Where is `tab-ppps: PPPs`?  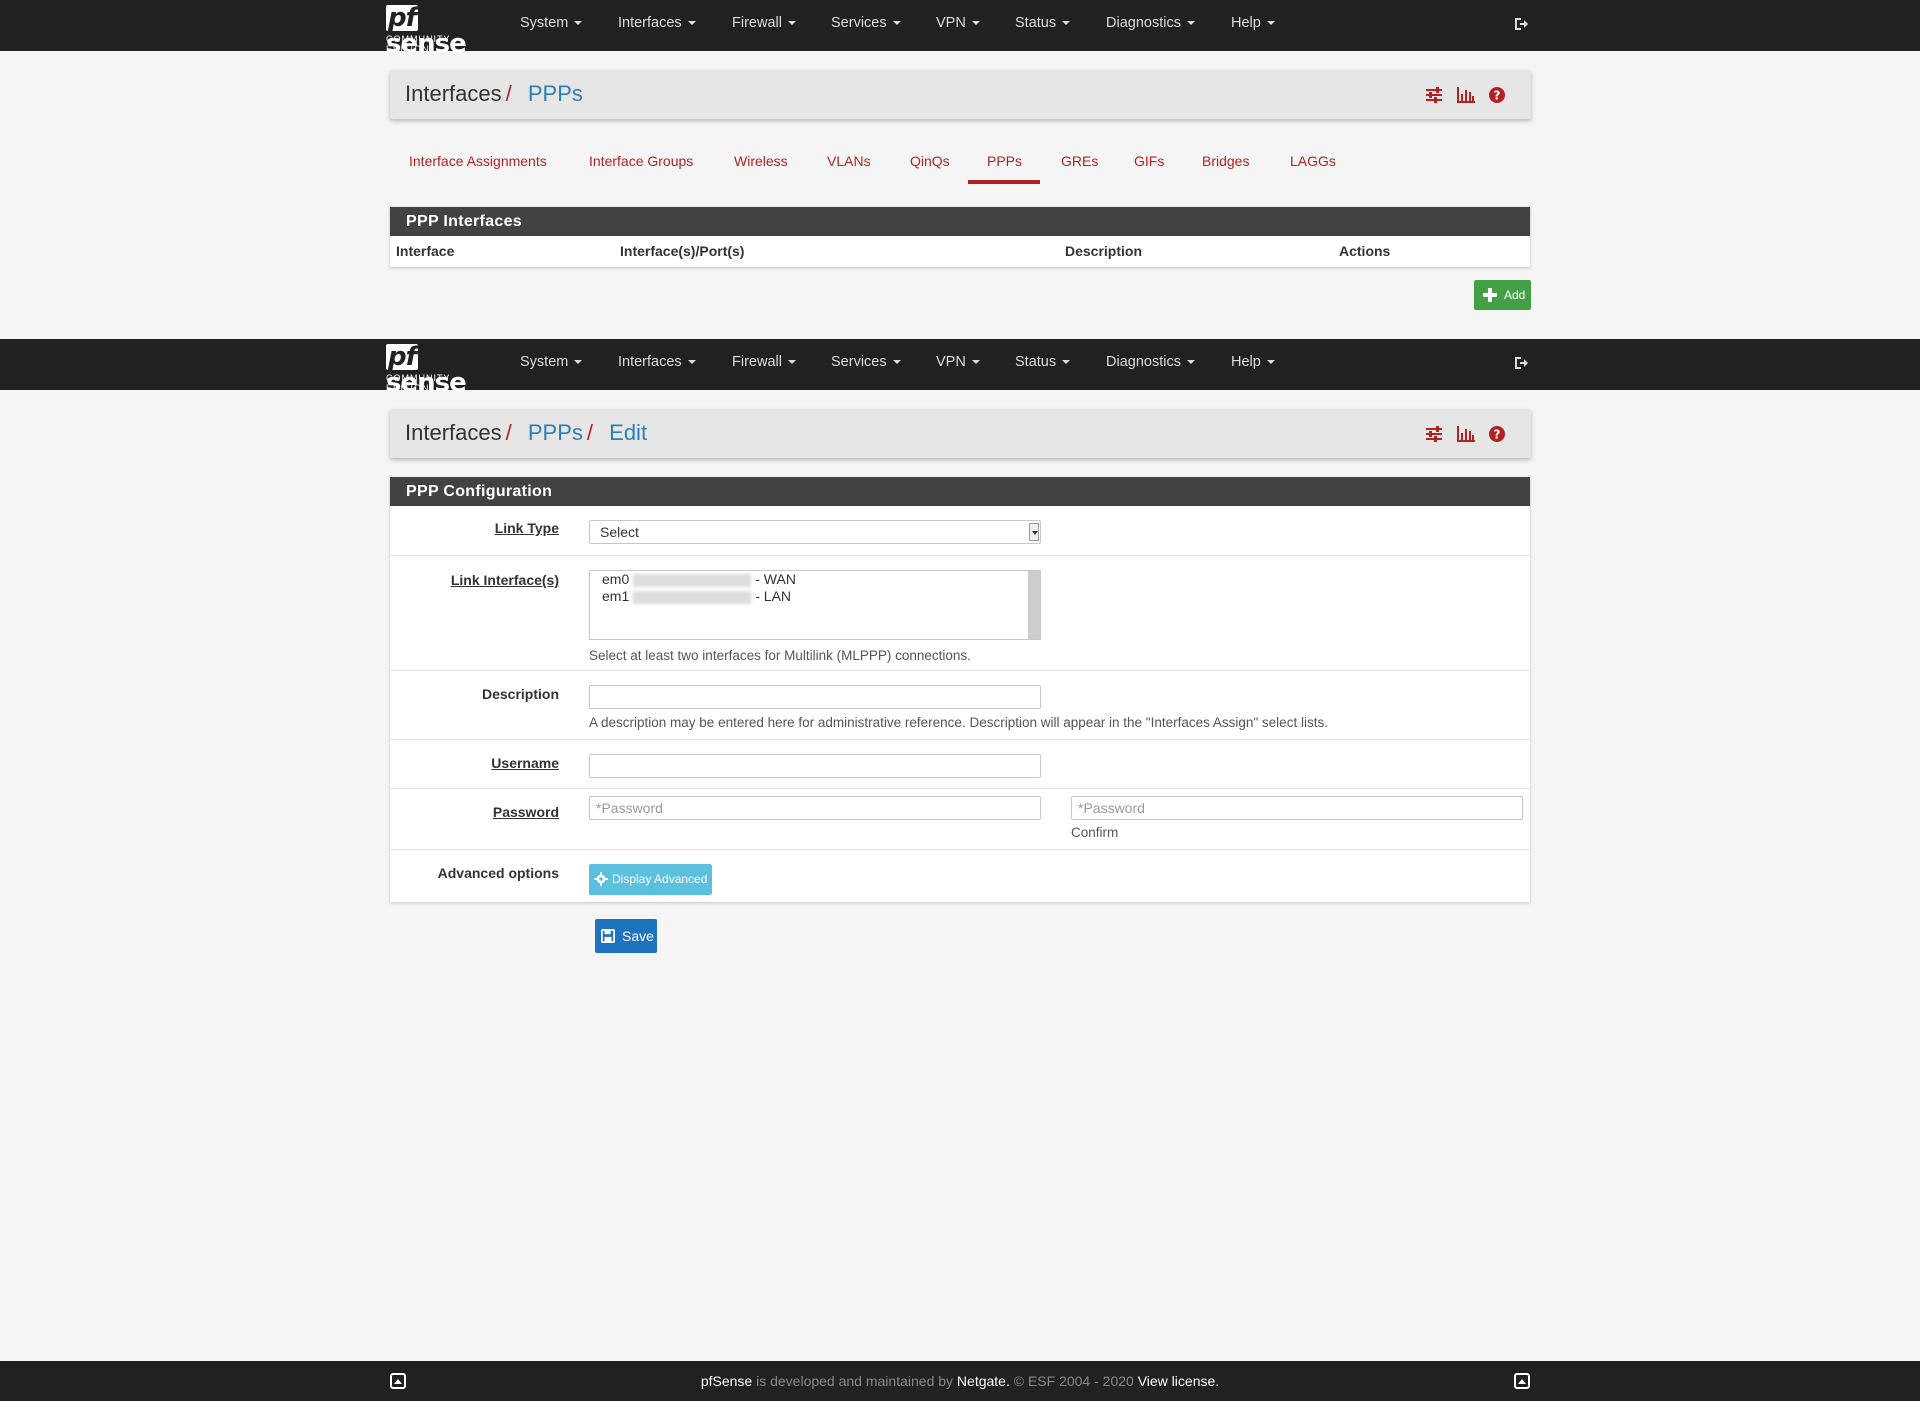
tab-ppps: PPPs is located at coordinates (1004, 161).